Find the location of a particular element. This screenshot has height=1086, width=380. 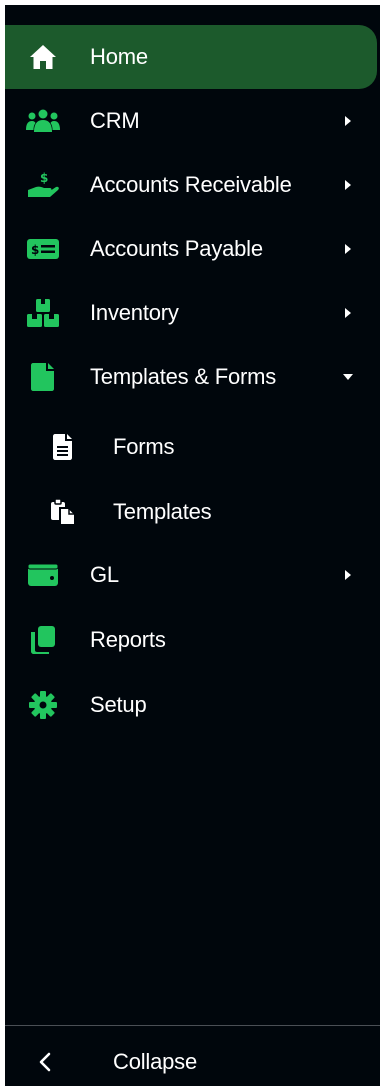

sidebar-item-home: Home is located at coordinates (191, 57).